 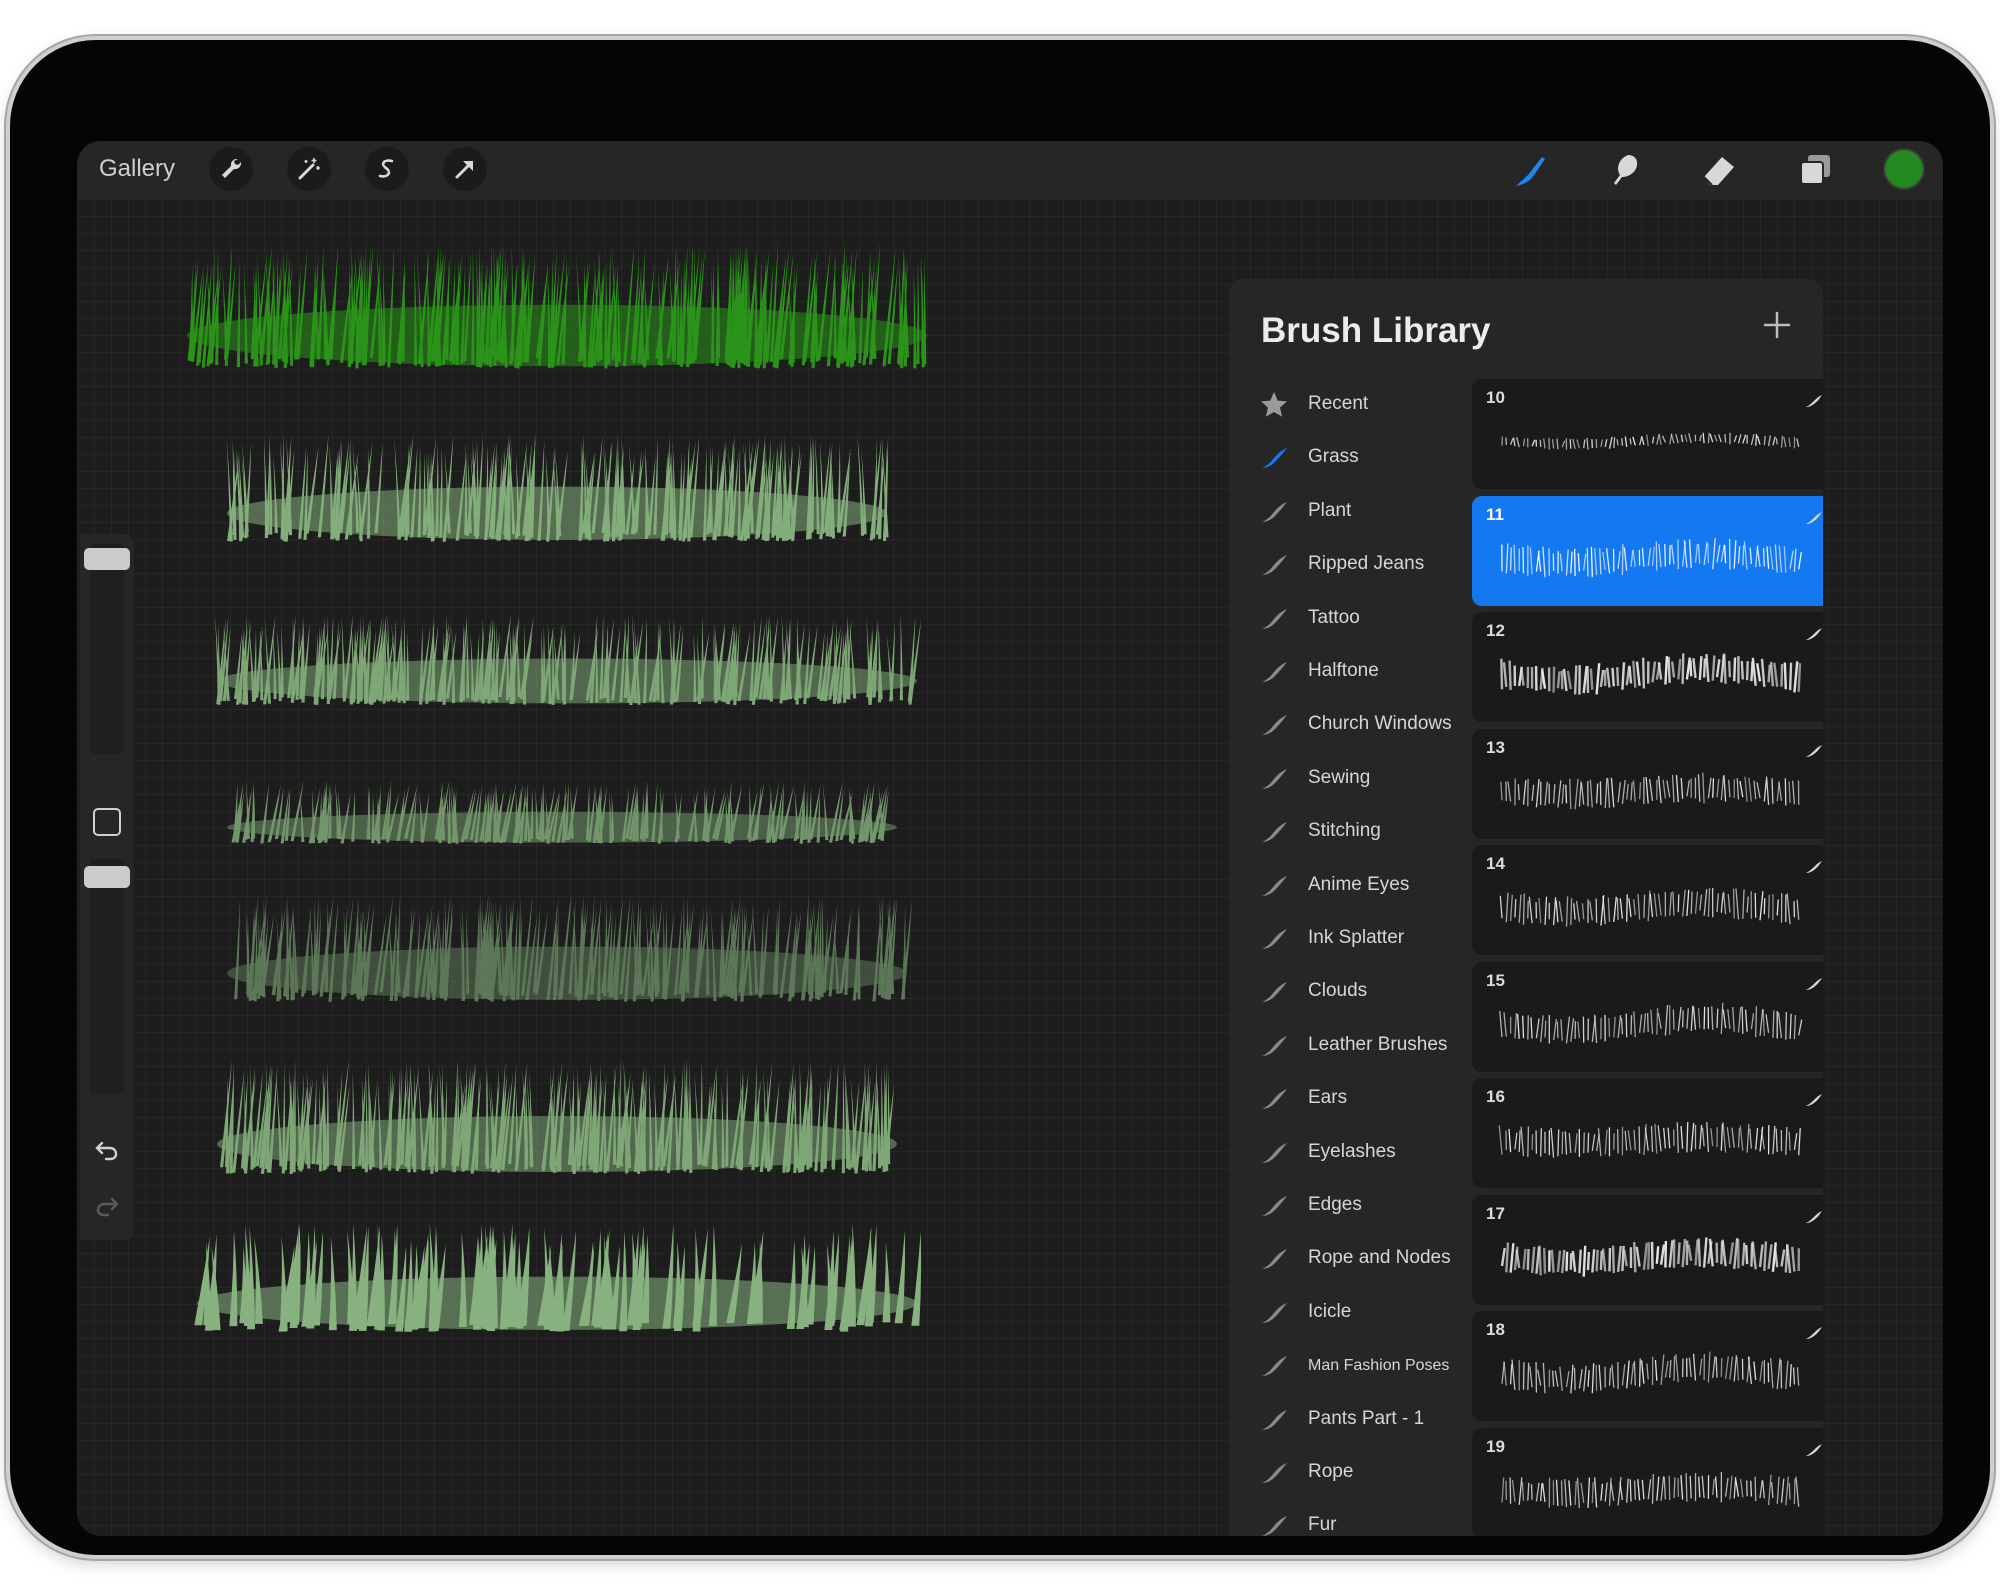 I want to click on brush-name: 17, so click(x=1495, y=1213).